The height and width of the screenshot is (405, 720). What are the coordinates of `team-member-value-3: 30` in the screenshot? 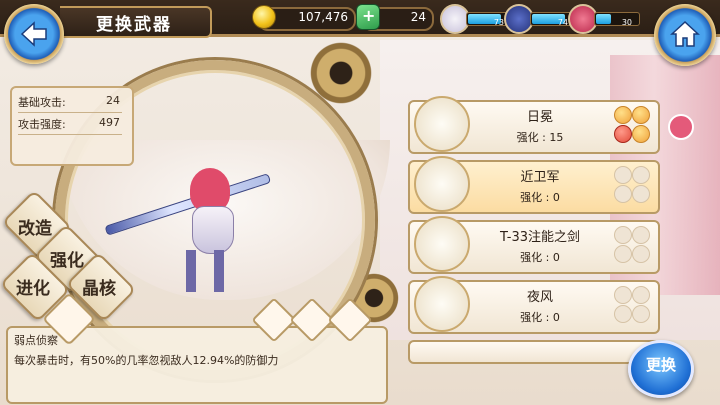 It's located at (626, 22).